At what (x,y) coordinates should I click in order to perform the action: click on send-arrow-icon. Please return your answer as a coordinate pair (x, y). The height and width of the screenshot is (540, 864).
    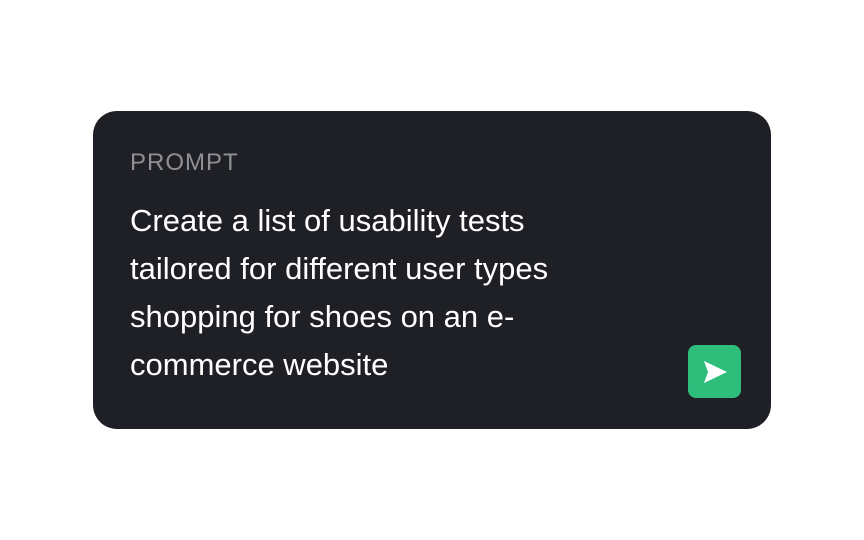
    Looking at the image, I should click on (715, 371).